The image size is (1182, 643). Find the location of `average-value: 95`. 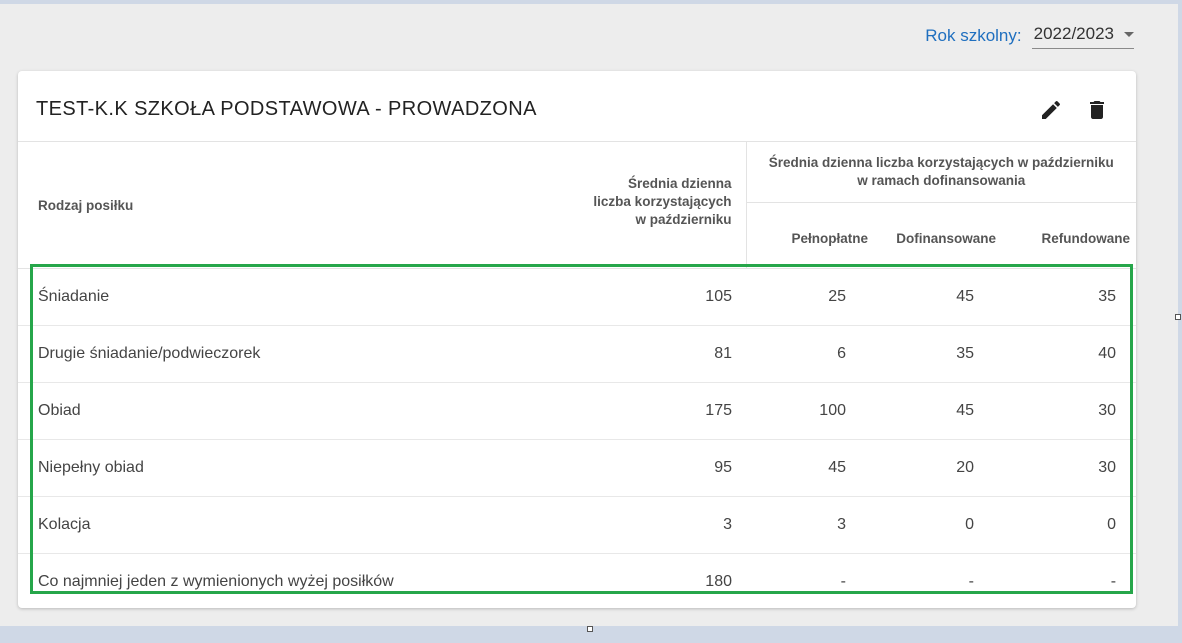

average-value: 95 is located at coordinates (667, 468).